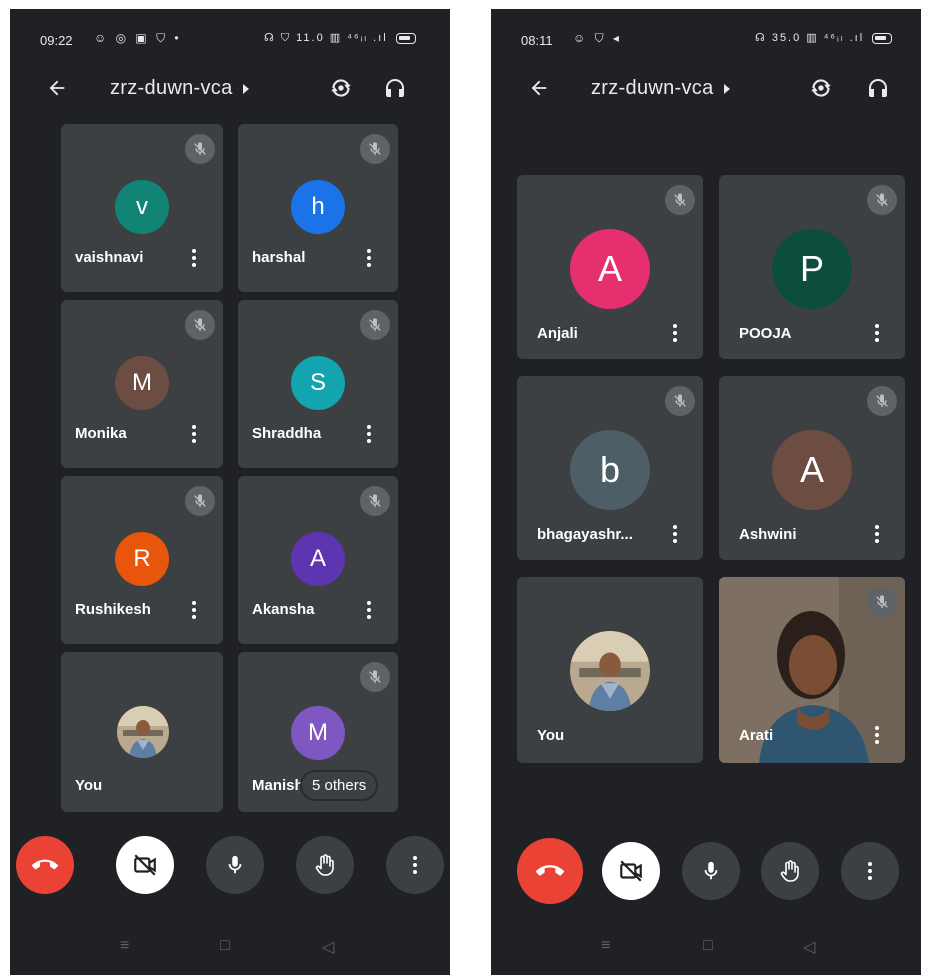 Image resolution: width=928 pixels, height=978 pixels. I want to click on back-arrow-icon, so click(539, 88).